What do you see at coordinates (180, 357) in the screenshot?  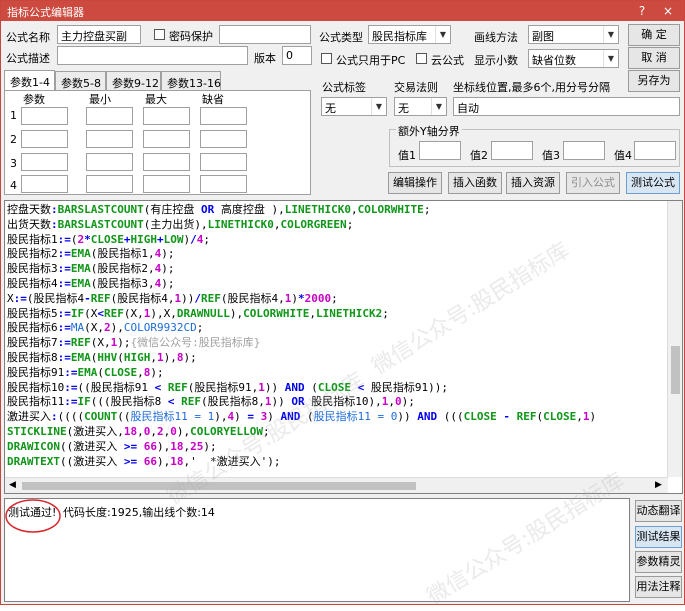 I see `code-token: 8` at bounding box center [180, 357].